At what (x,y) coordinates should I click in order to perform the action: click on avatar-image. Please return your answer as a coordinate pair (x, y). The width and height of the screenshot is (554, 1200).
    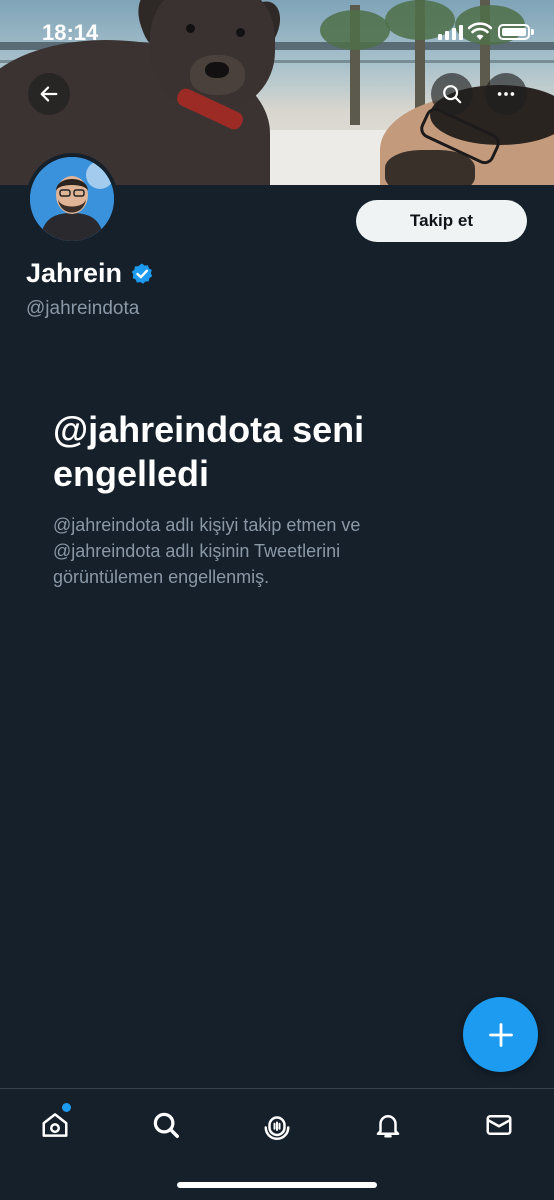
    Looking at the image, I should click on (72, 199).